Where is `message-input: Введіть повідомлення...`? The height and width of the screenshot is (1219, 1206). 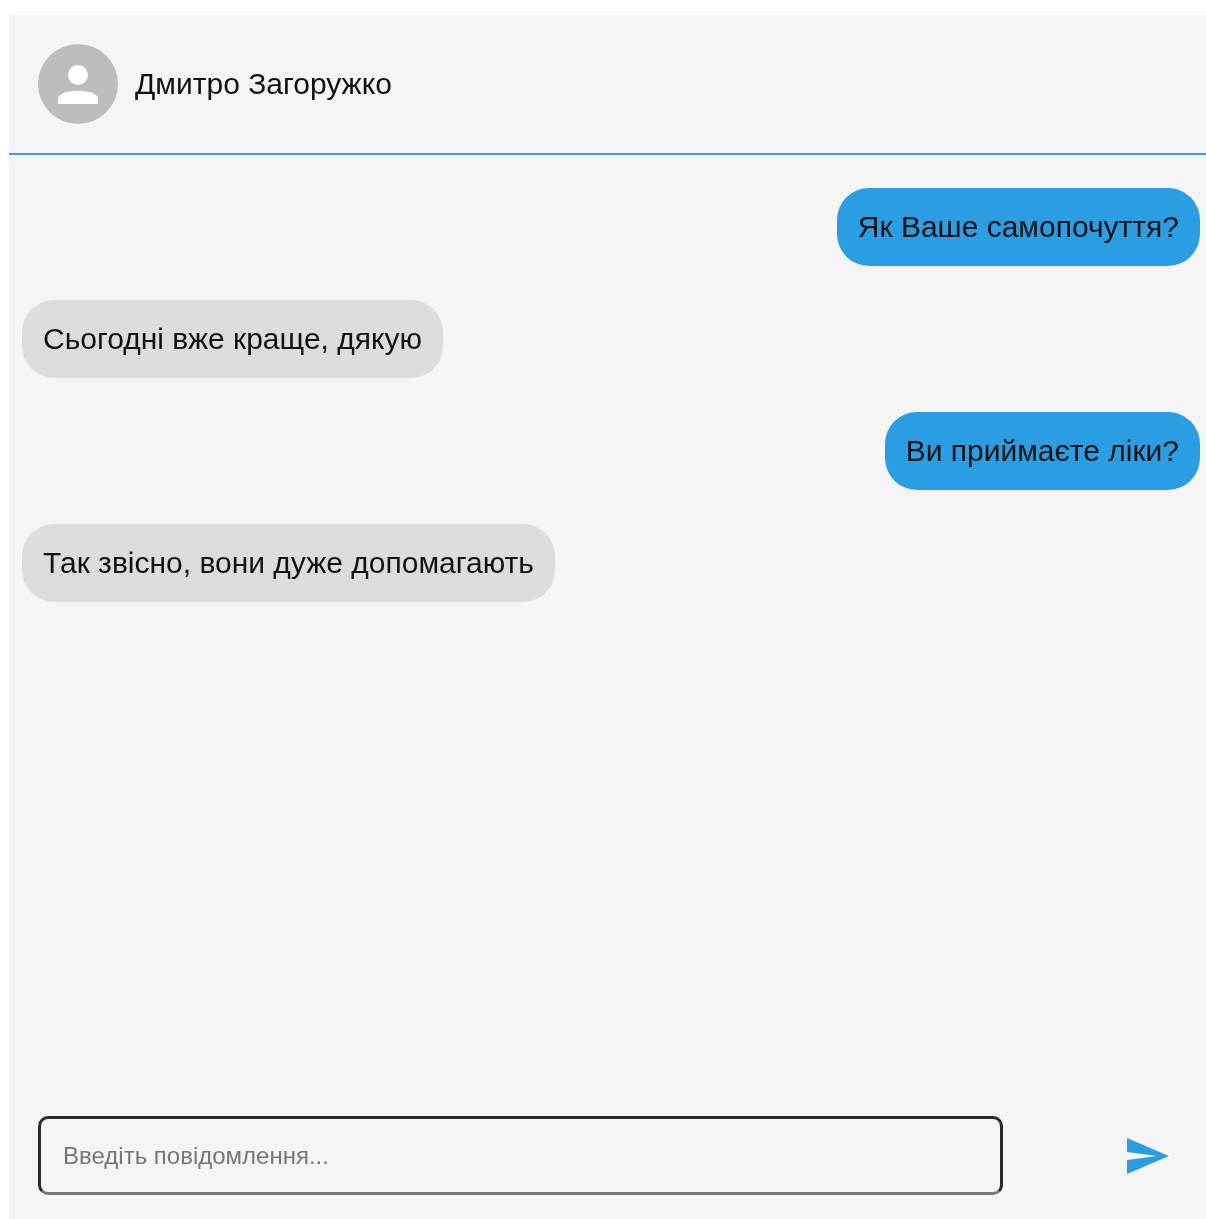
message-input: Введіть повідомлення... is located at coordinates (520, 1155).